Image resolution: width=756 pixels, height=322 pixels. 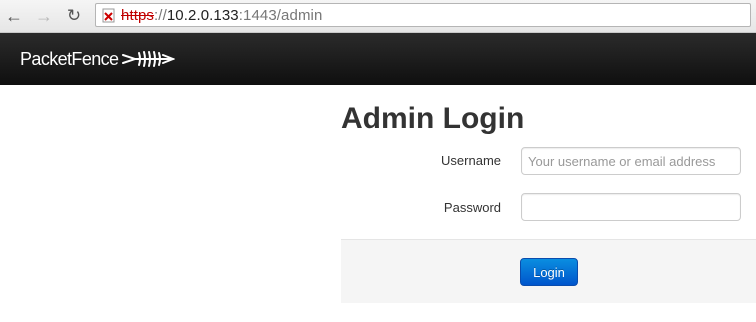 I want to click on username-label: Username, so click(x=471, y=160).